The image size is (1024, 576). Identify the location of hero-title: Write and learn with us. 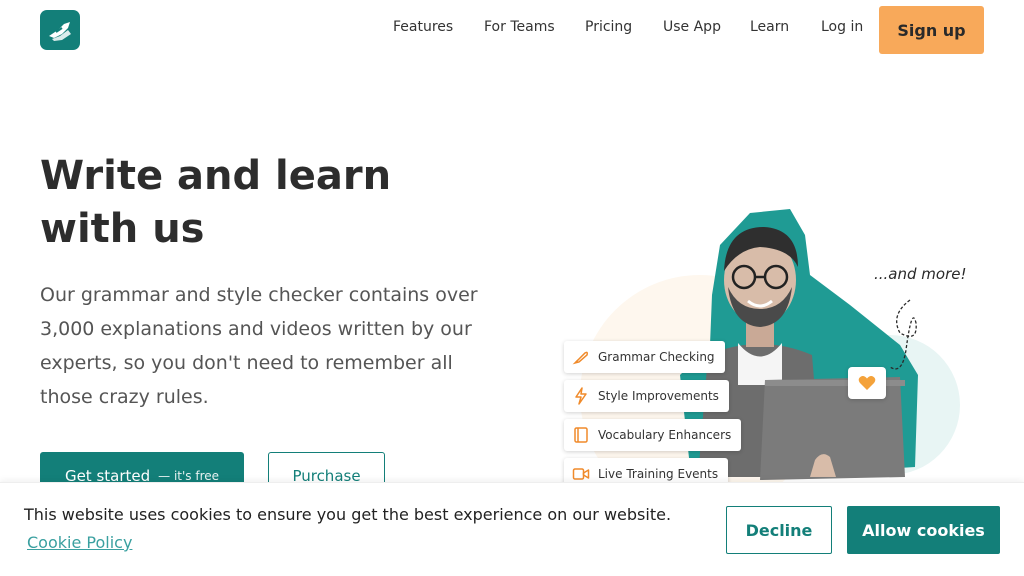
(216, 202).